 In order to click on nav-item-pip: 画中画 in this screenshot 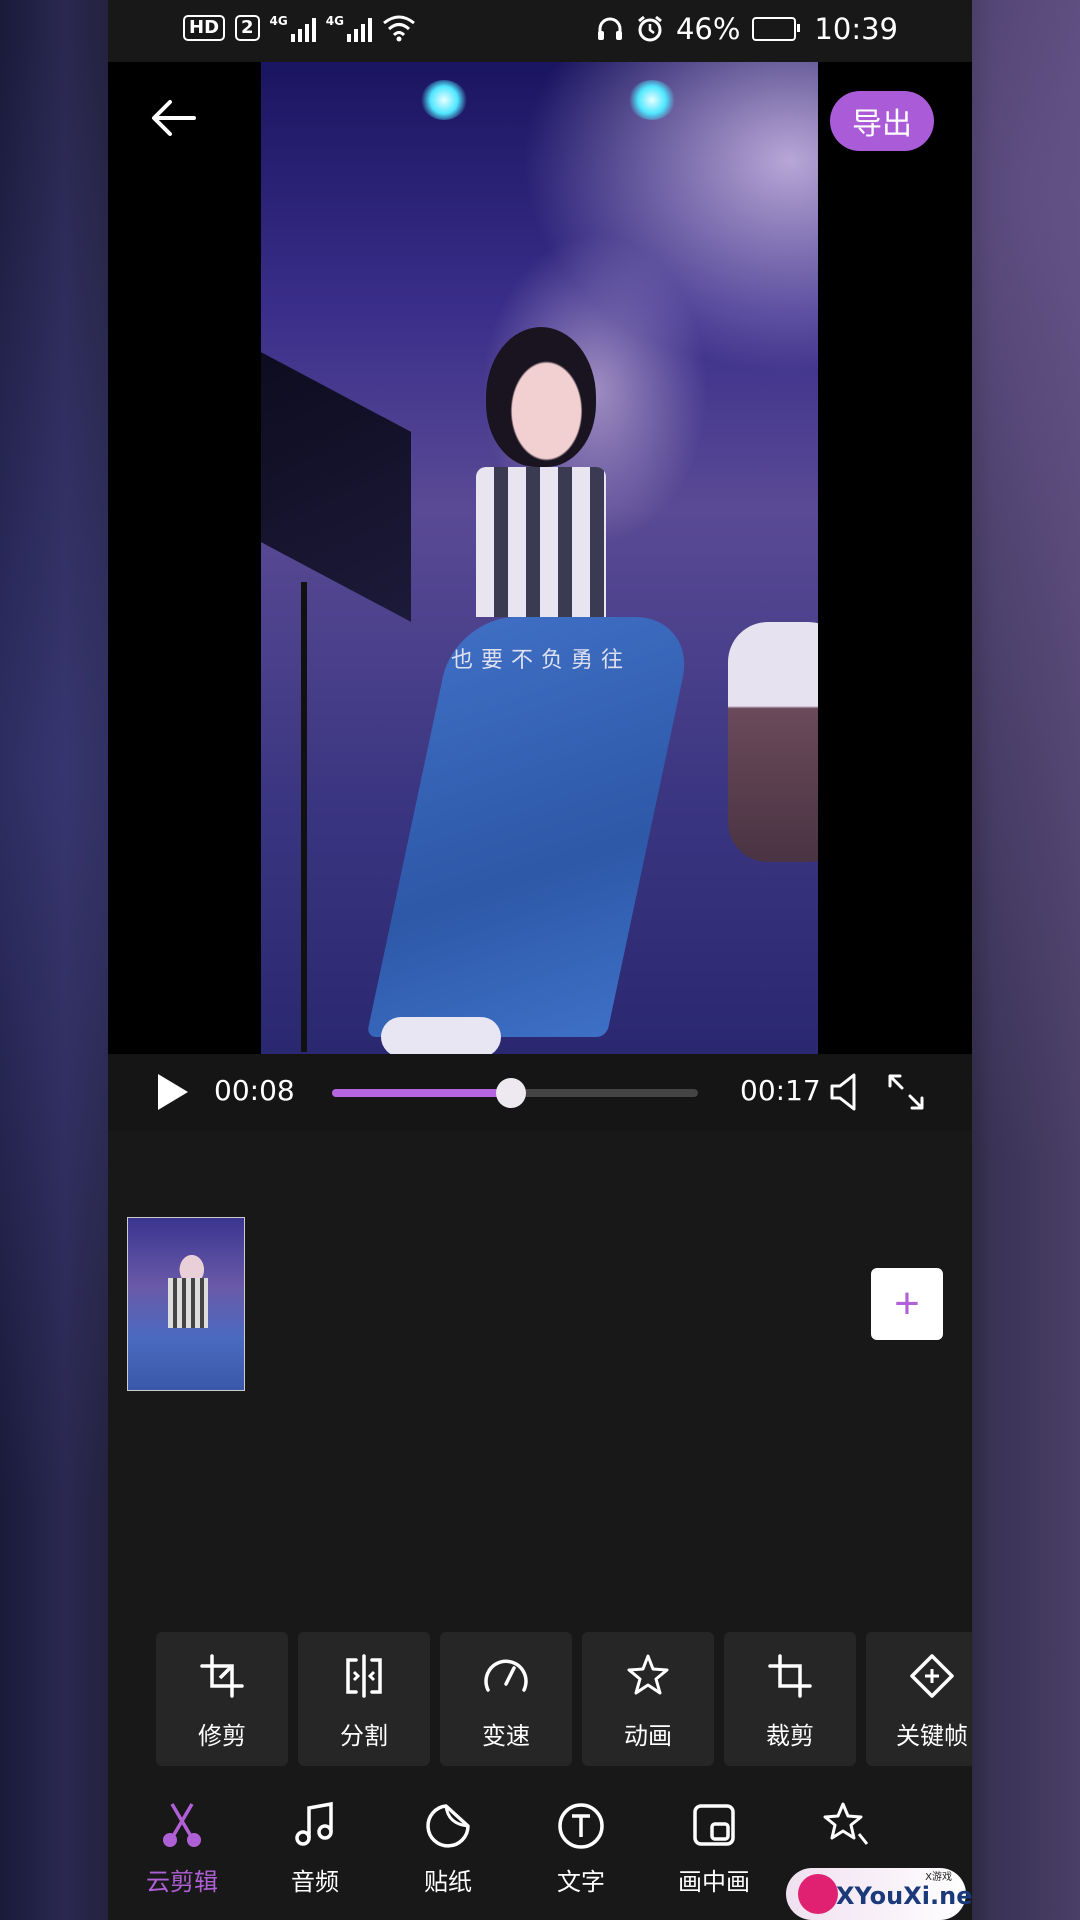, I will do `click(714, 1855)`.